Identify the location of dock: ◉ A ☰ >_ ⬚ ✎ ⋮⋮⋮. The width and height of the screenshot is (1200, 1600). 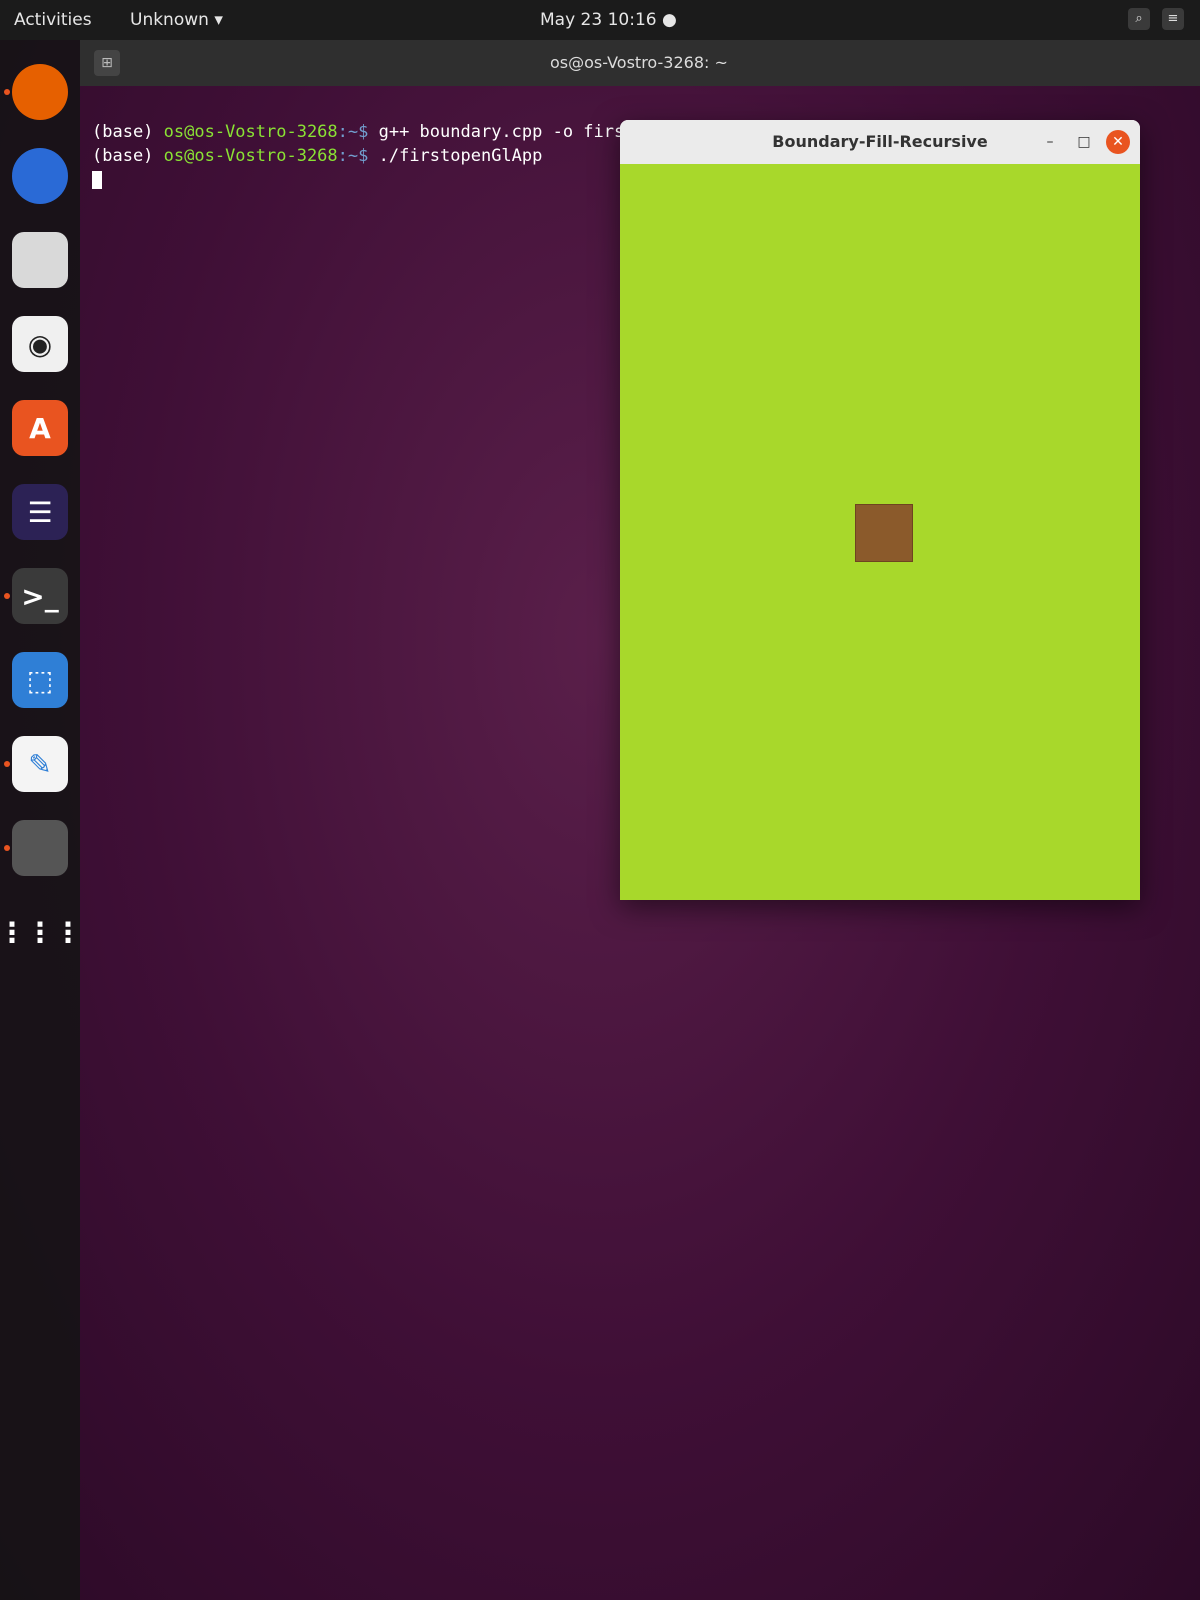
(41, 820).